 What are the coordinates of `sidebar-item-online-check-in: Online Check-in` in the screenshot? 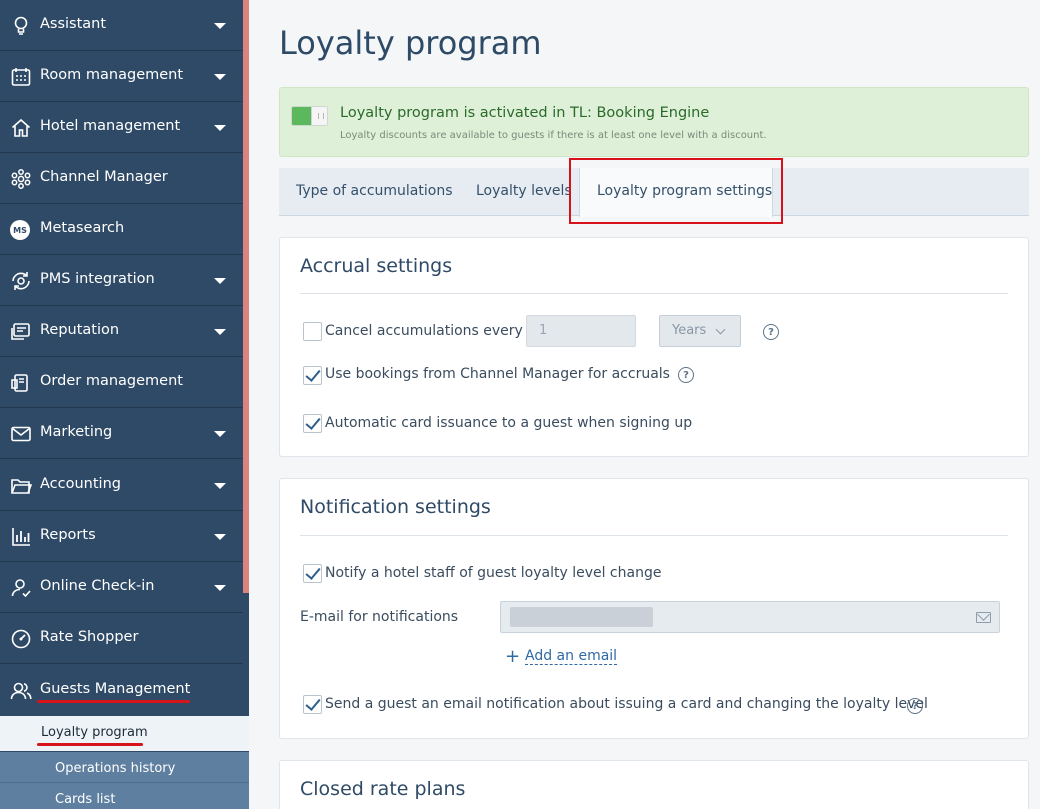 It's located at (121, 587).